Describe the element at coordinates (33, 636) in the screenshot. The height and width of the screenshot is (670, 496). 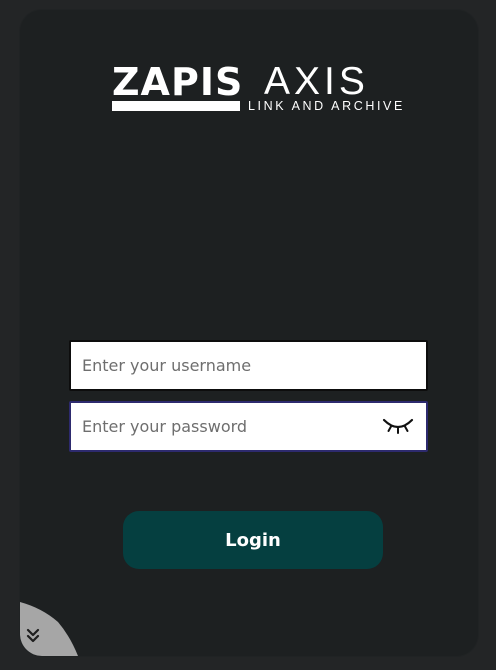
I see `double-chevron-down-icon` at that location.